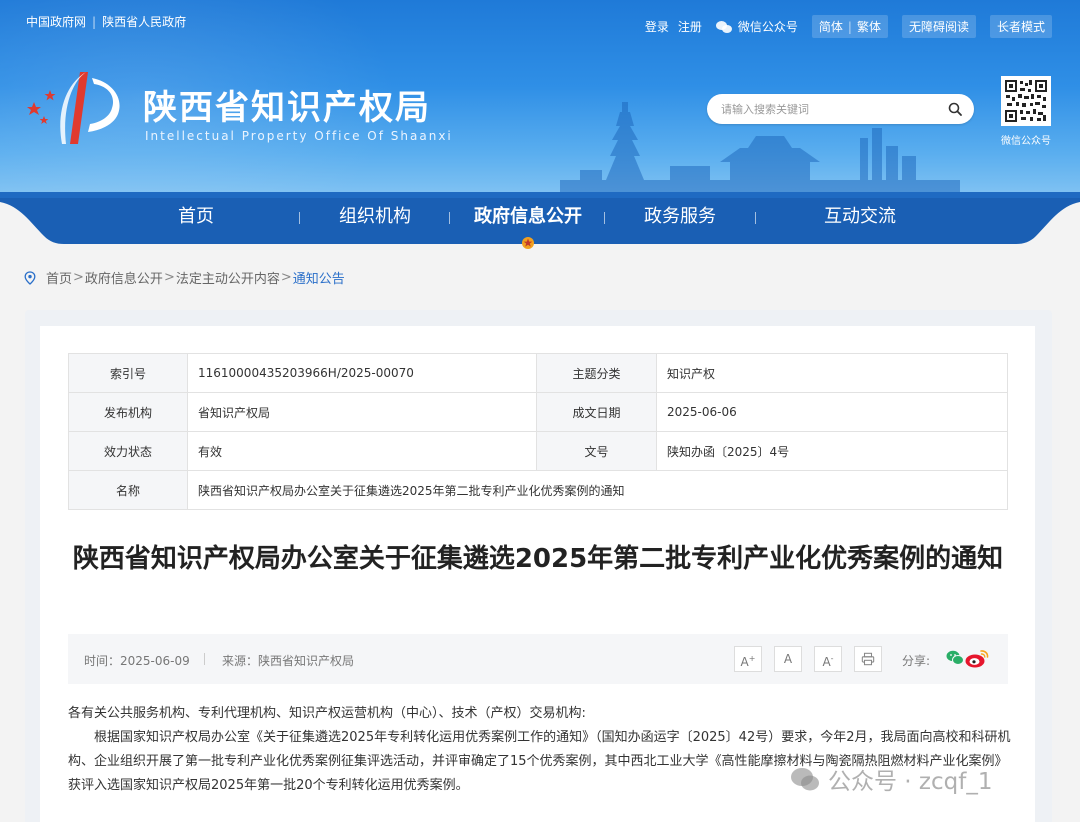 The height and width of the screenshot is (822, 1080). I want to click on watermark-text: 公众号 · zcqf_1, so click(910, 782).